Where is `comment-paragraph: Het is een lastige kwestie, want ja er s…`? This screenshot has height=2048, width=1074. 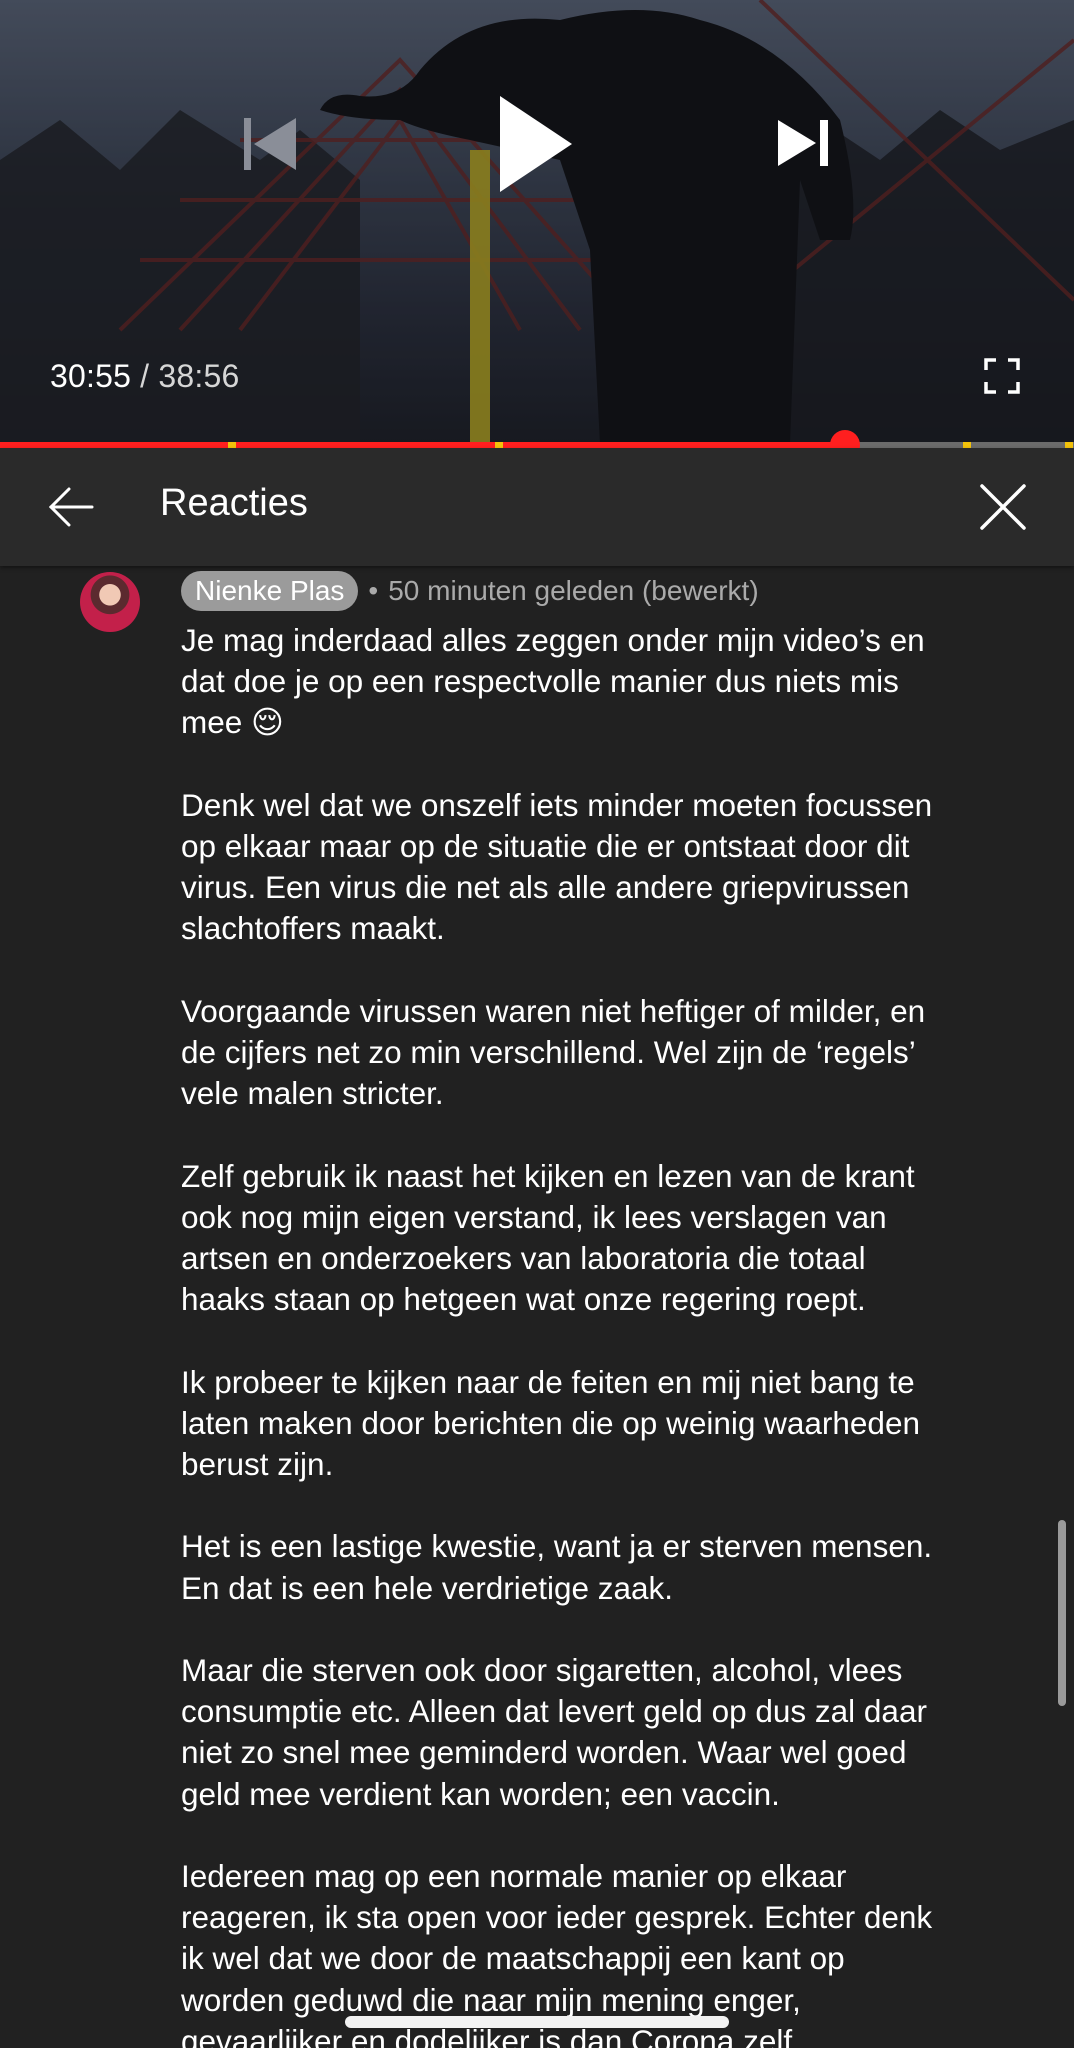
comment-paragraph: Het is een lastige kwestie, want ja er s… is located at coordinates (557, 1567).